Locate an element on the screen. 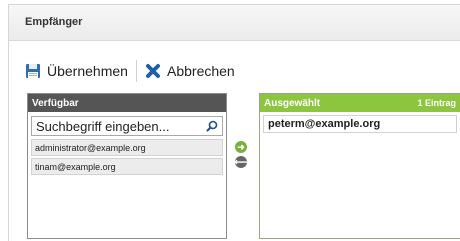  list-item: tinam@example.org is located at coordinates (127, 166).